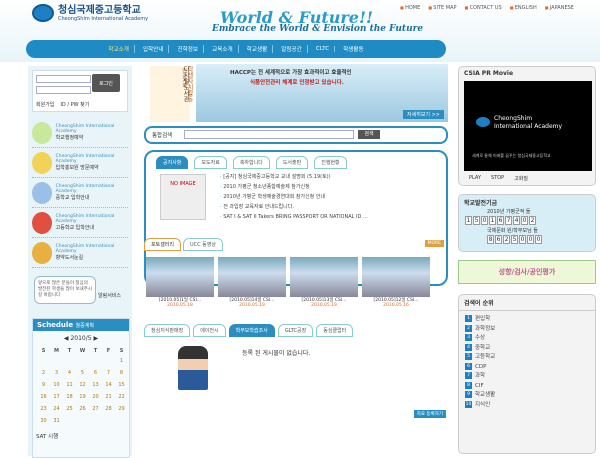 The width and height of the screenshot is (600, 458). Describe the element at coordinates (95, 385) in the screenshot. I see `calendar-day: 13` at that location.